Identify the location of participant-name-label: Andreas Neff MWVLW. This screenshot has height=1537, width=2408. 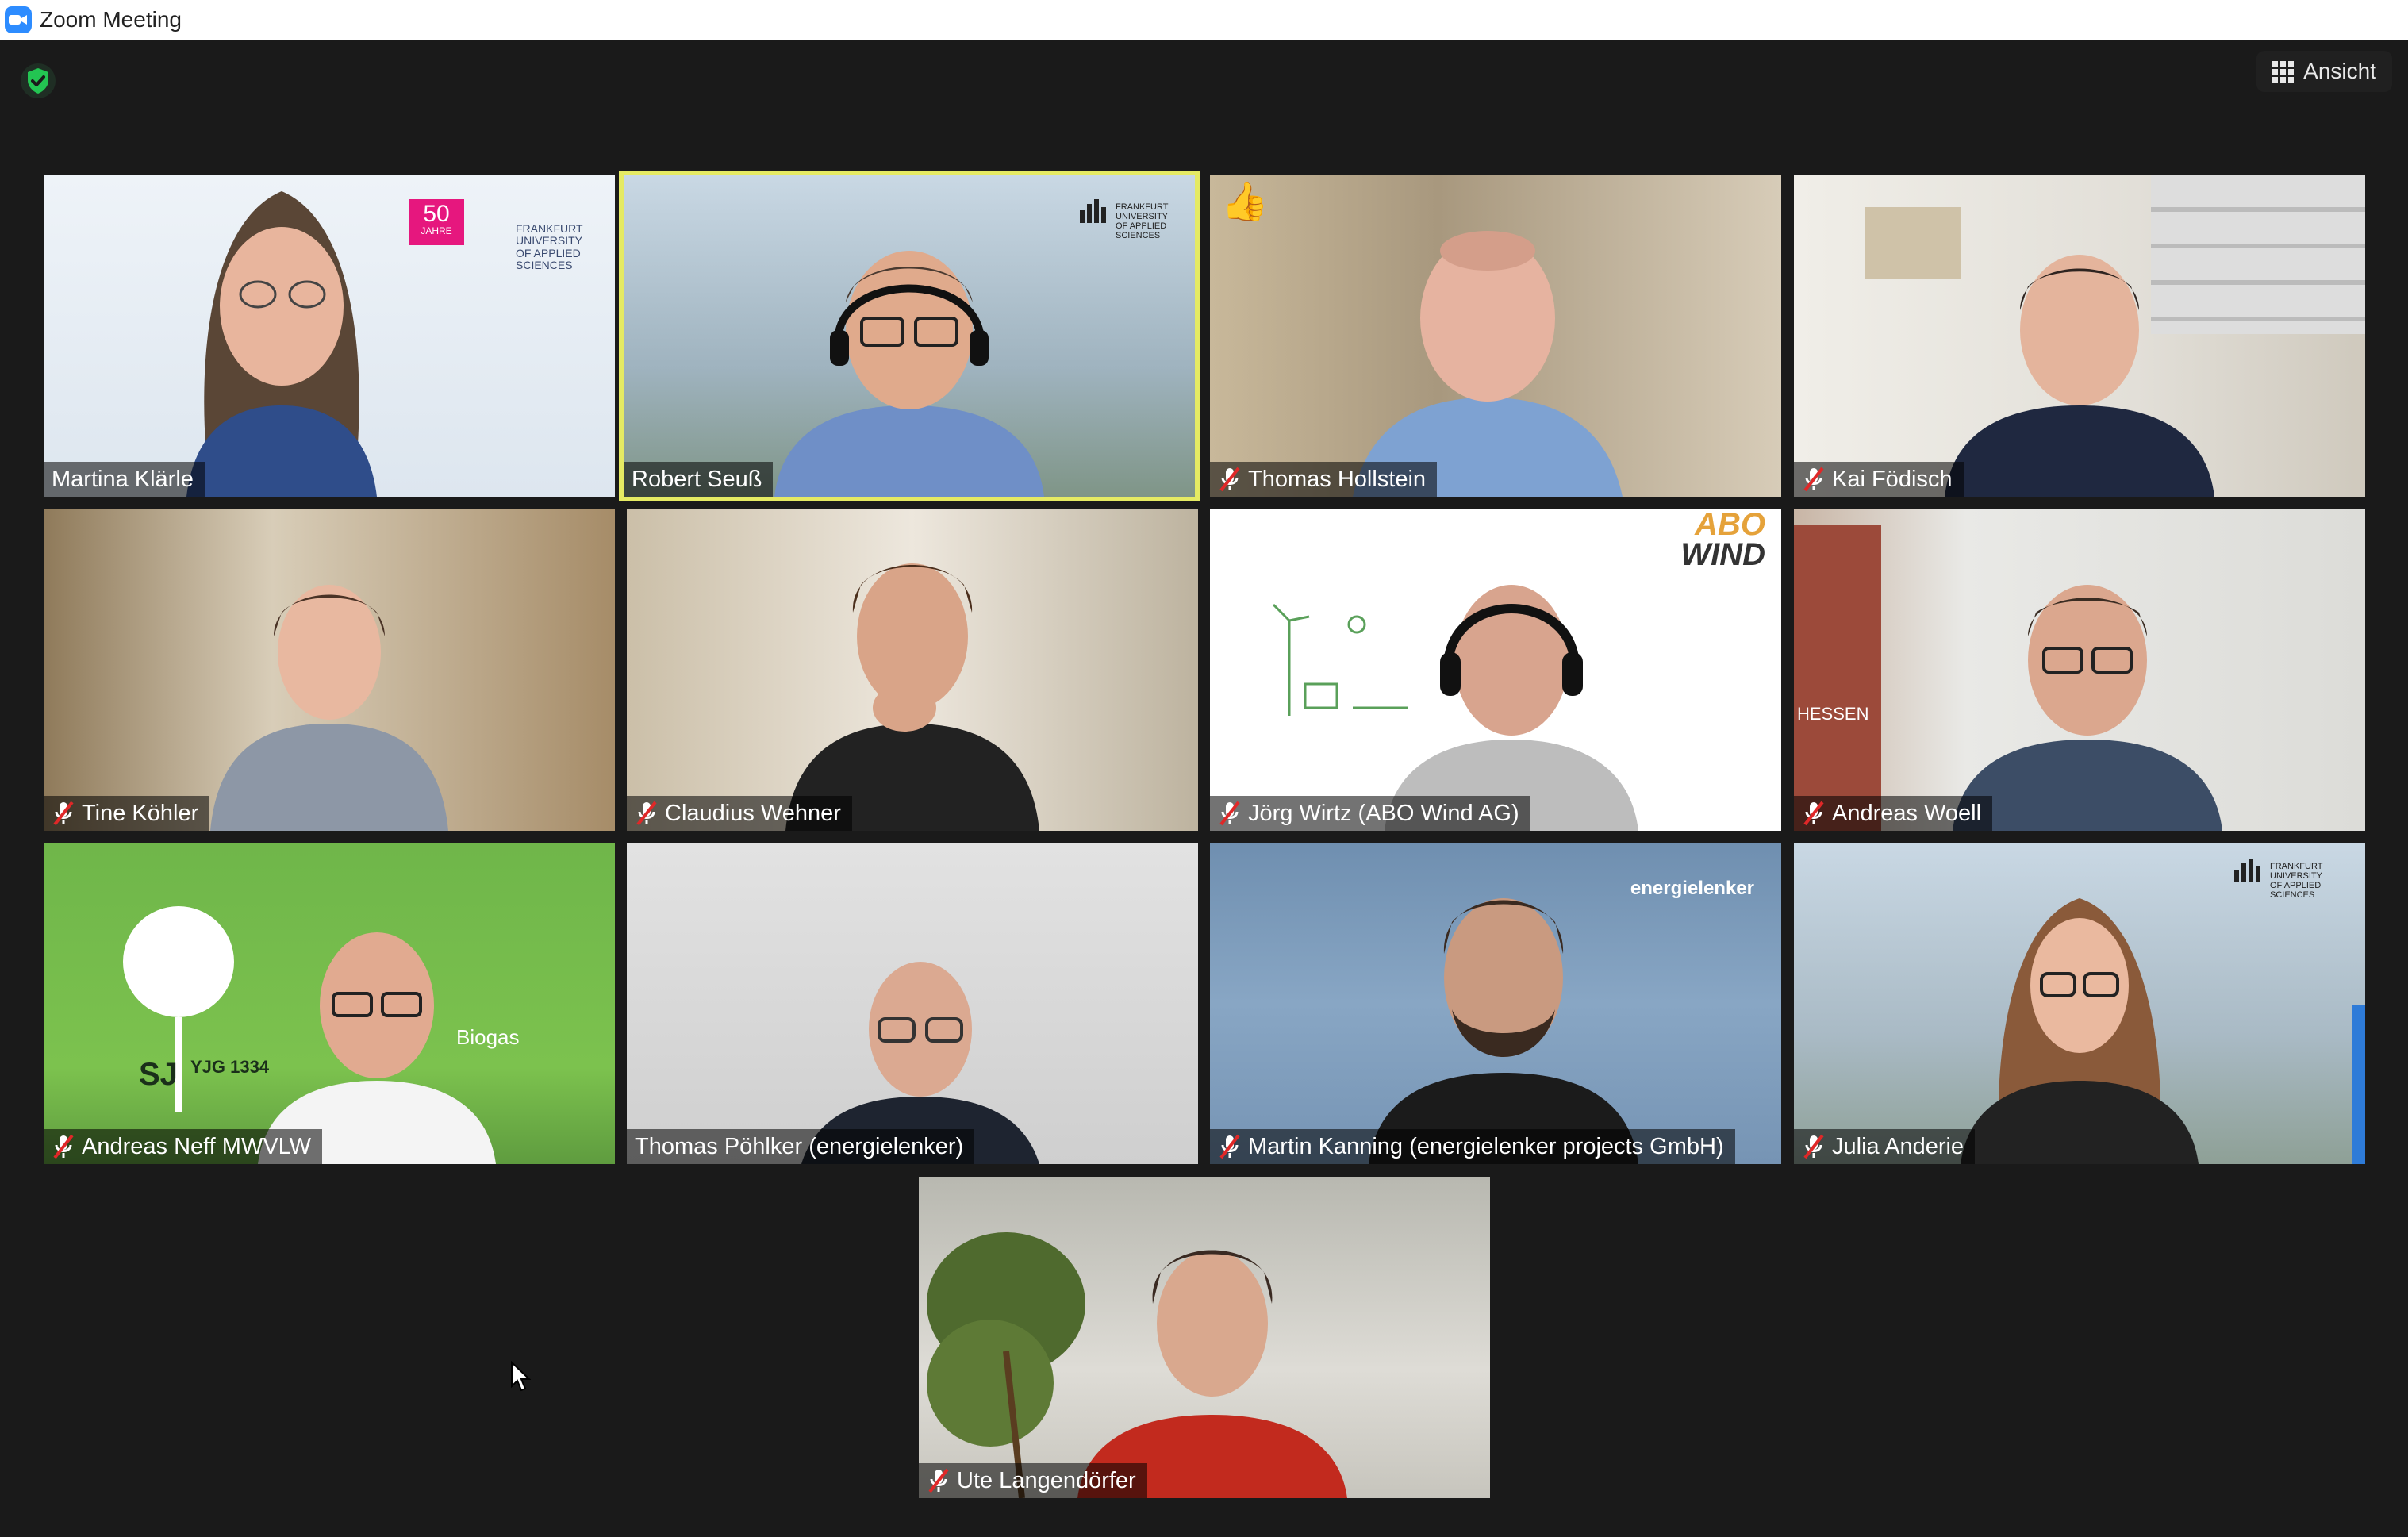
(184, 1146).